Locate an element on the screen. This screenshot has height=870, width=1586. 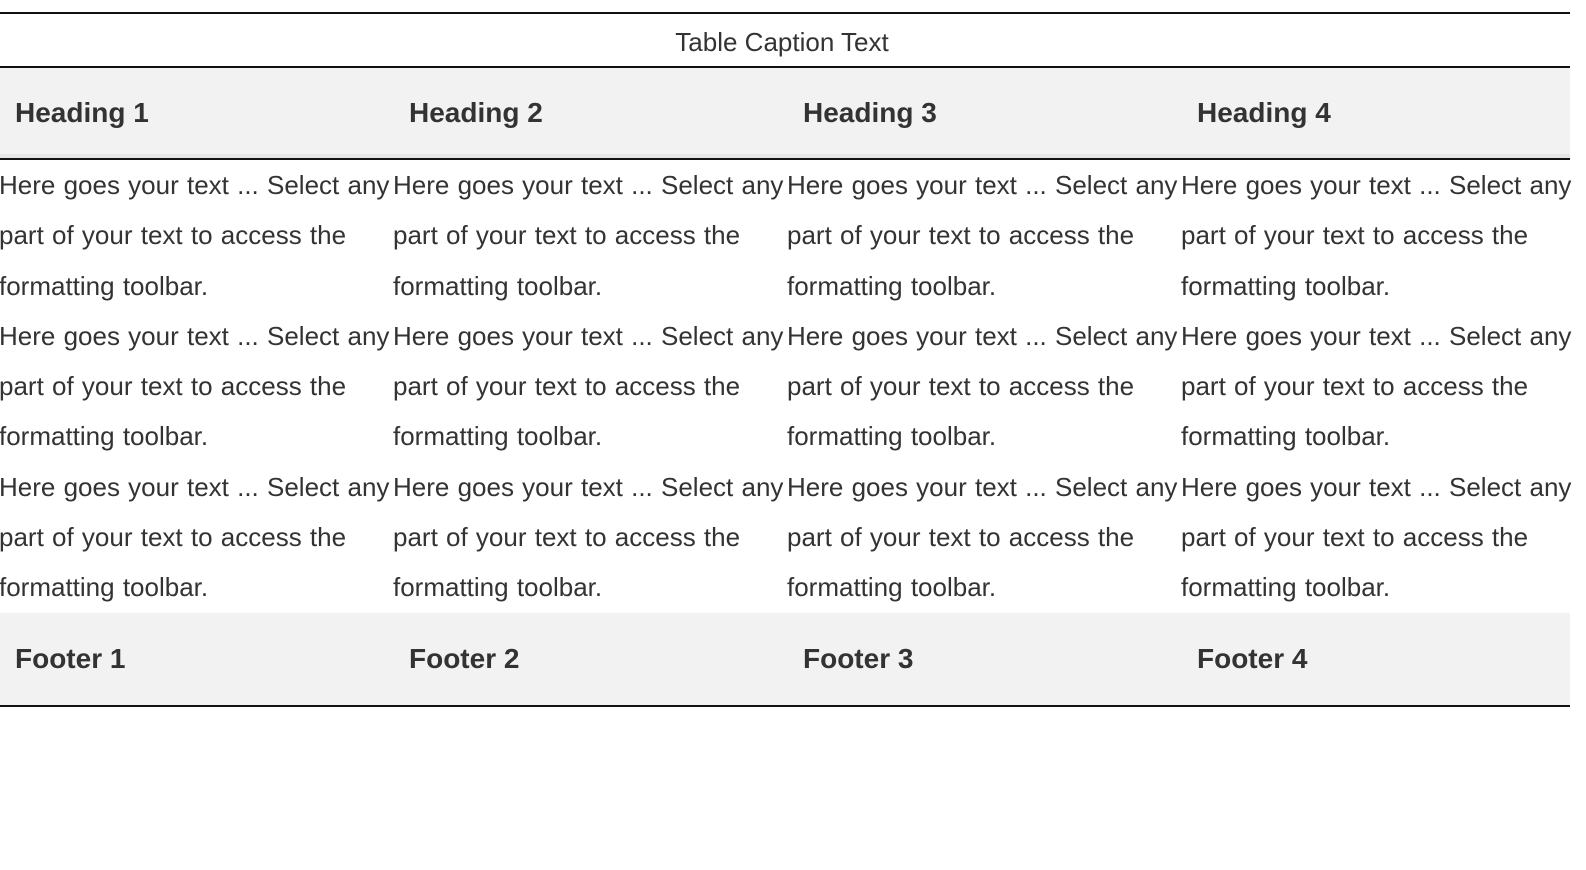
header-row: Heading 1 Heading 2 Heading 3 Heading 4 is located at coordinates (785, 113).